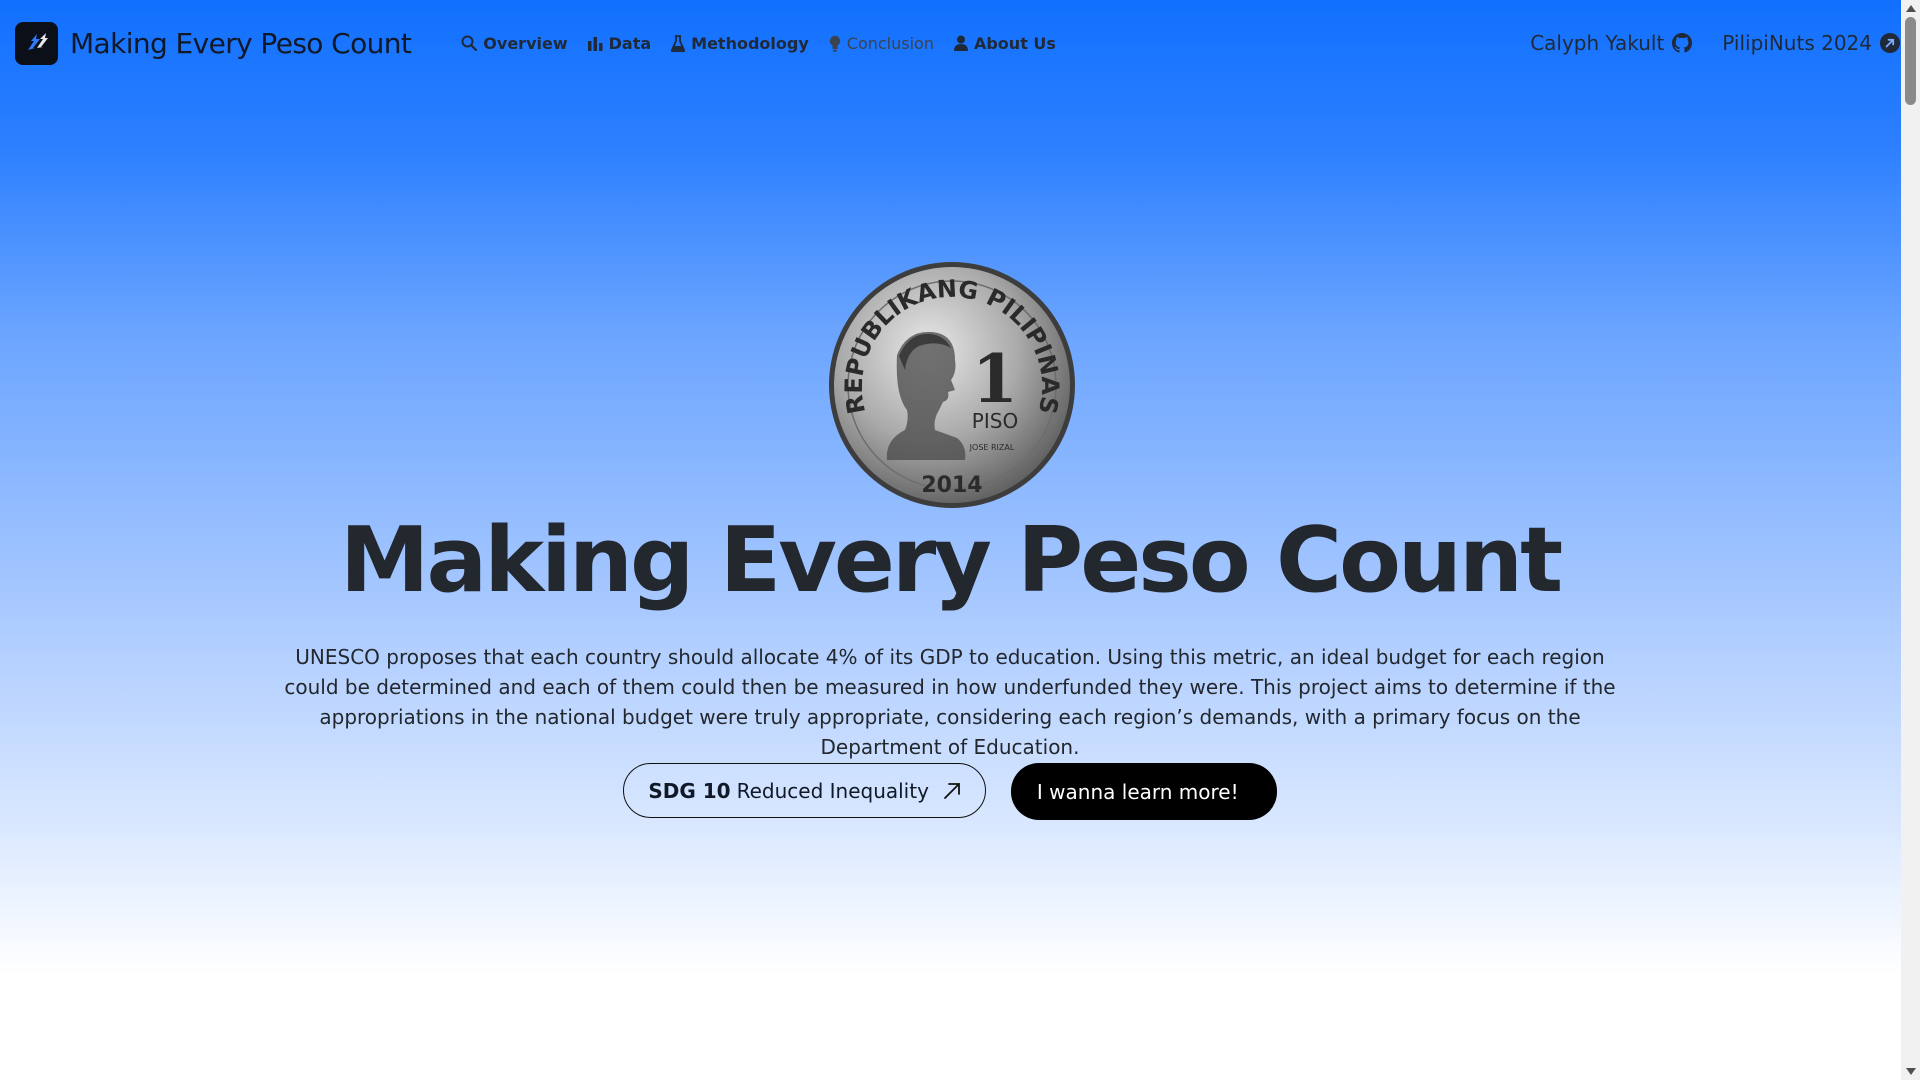 The image size is (1920, 1080). I want to click on sdg-10-button: SDG 10 Reduced Inequality, so click(804, 790).